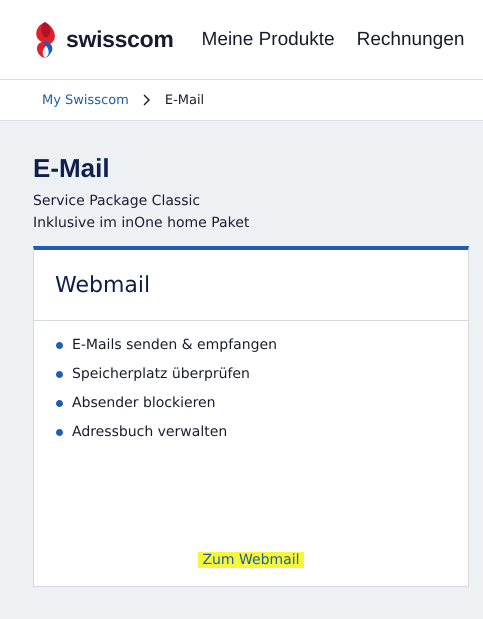 The image size is (483, 619). What do you see at coordinates (146, 100) in the screenshot?
I see `chevron-icon` at bounding box center [146, 100].